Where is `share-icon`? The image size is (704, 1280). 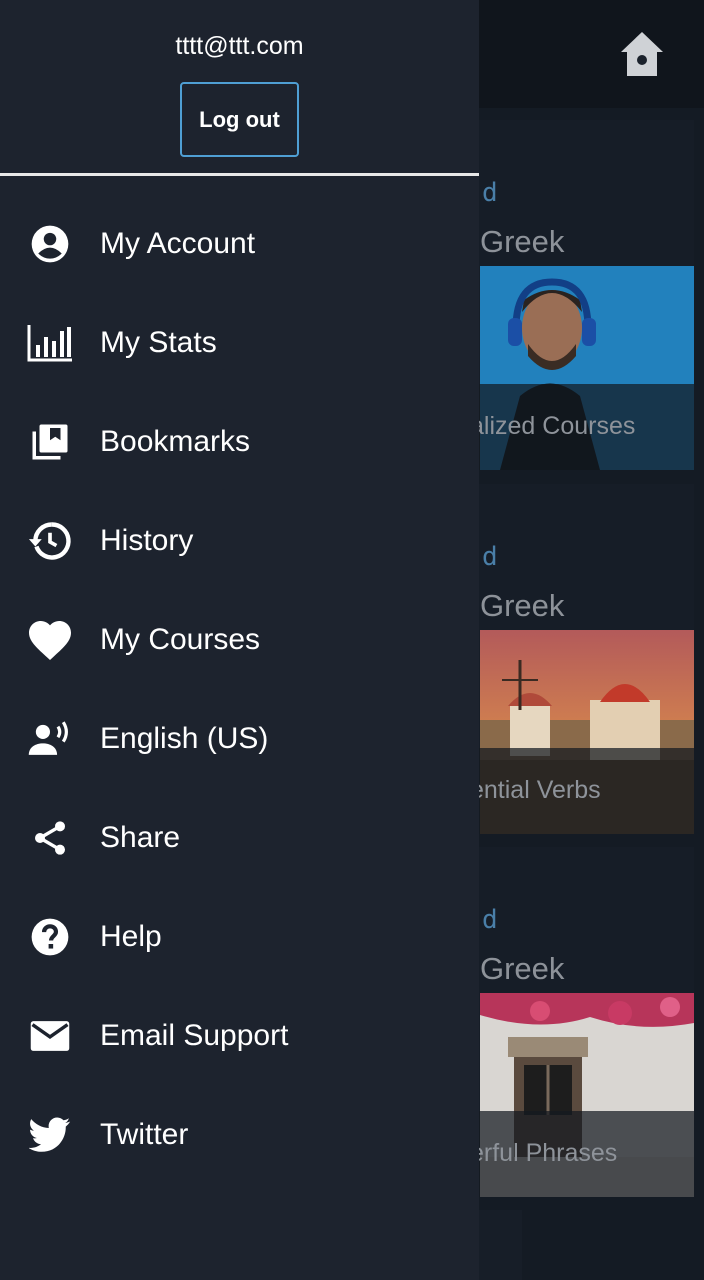
share-icon is located at coordinates (50, 838).